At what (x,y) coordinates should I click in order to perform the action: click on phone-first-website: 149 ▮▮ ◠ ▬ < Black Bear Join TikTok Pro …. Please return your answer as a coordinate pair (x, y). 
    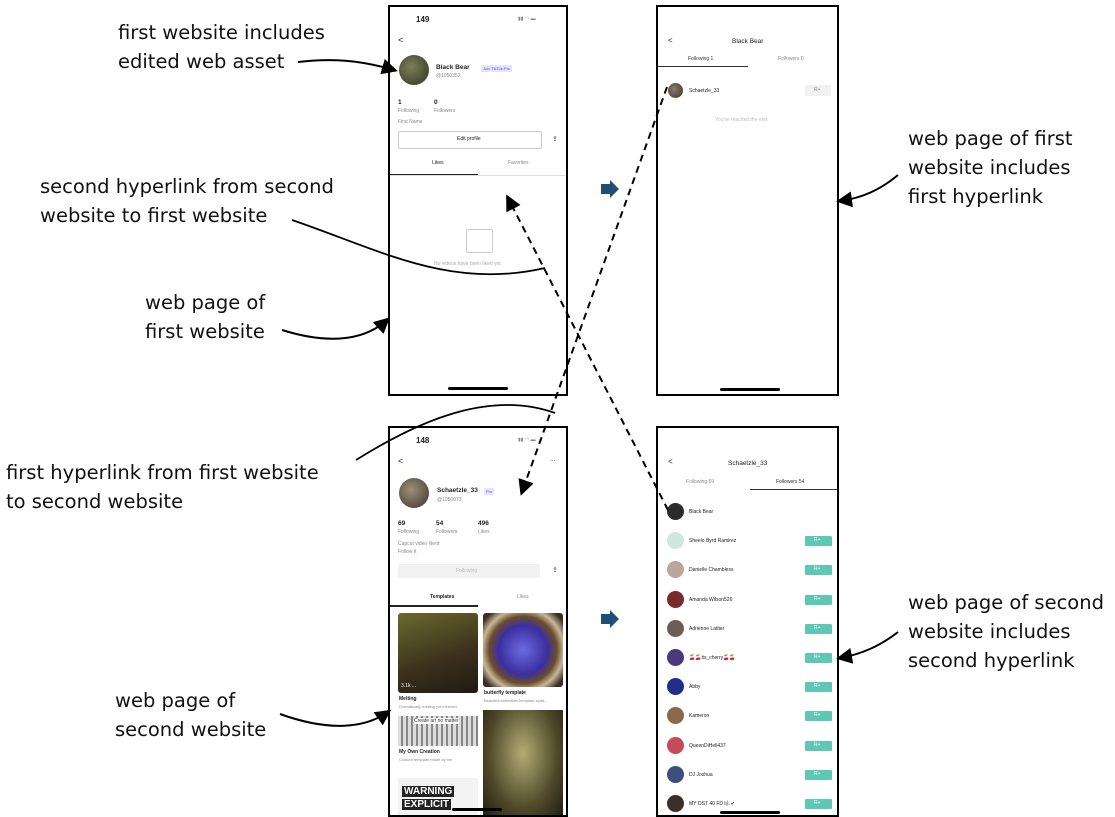
    Looking at the image, I should click on (478, 200).